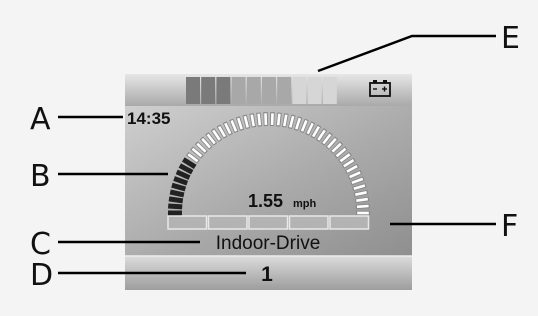 This screenshot has height=316, width=538. Describe the element at coordinates (406, 53) in the screenshot. I see `leader-e` at that location.